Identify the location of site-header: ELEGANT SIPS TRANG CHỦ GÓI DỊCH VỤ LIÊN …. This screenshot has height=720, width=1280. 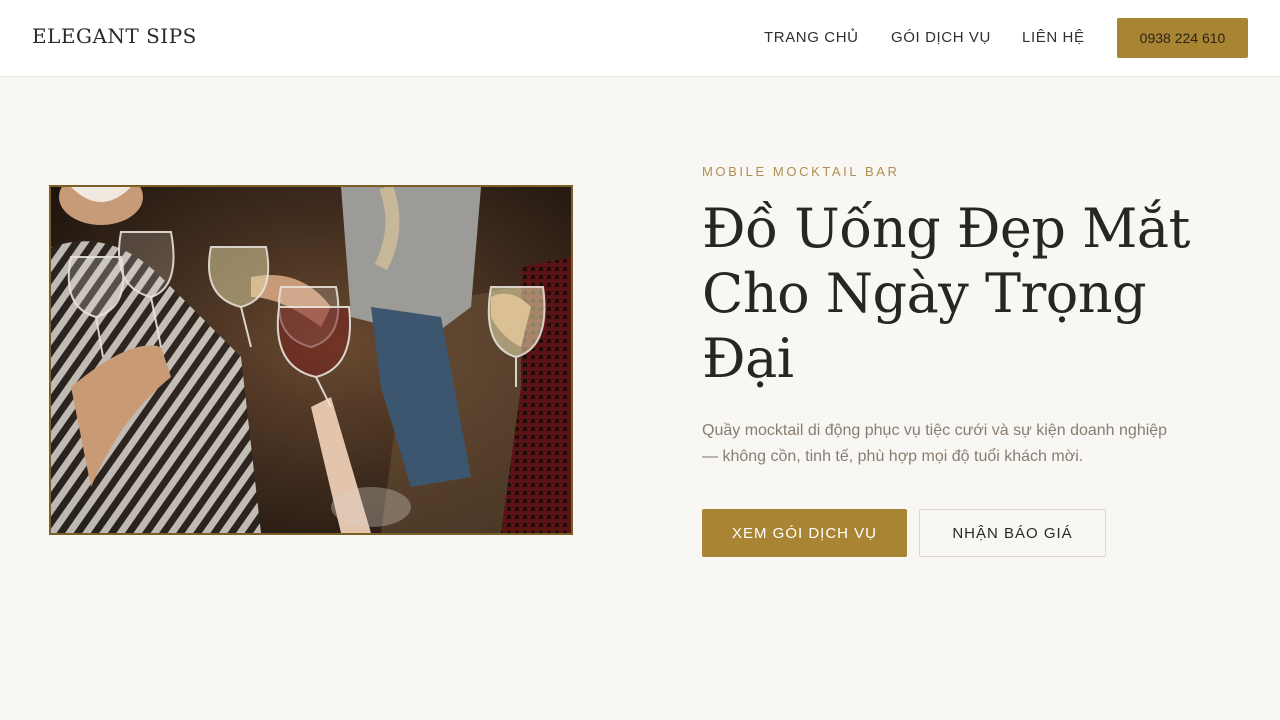
(640, 38).